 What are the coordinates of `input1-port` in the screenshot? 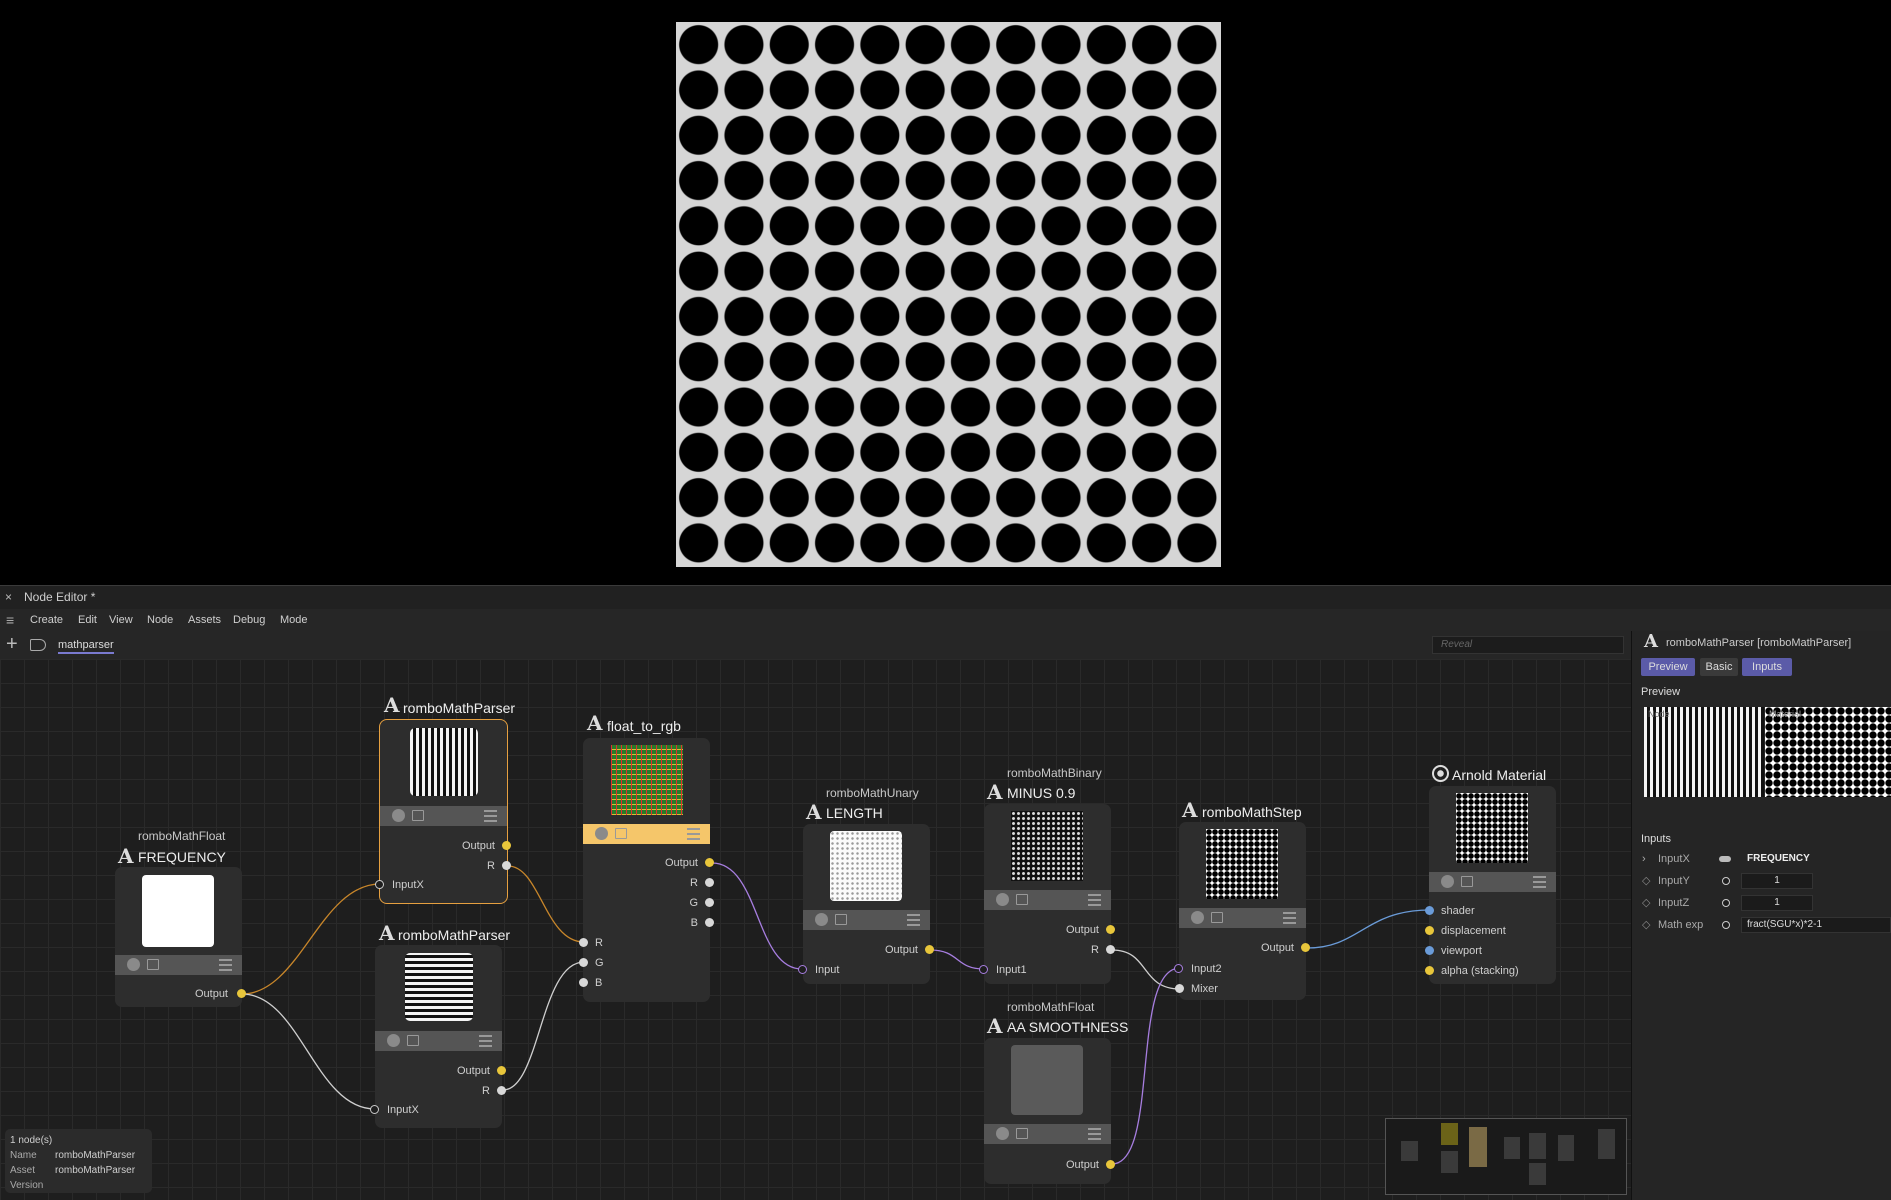 It's located at (983, 969).